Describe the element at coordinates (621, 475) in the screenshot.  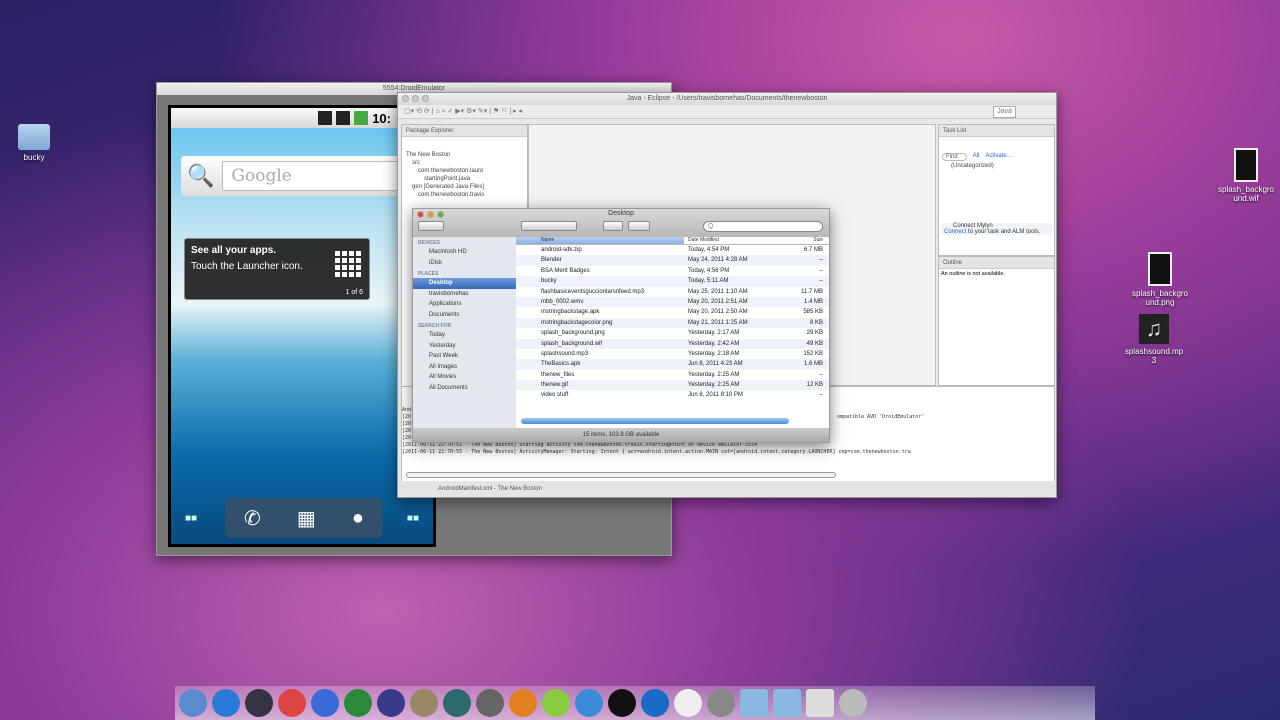
I see `console-hscrollbar` at that location.